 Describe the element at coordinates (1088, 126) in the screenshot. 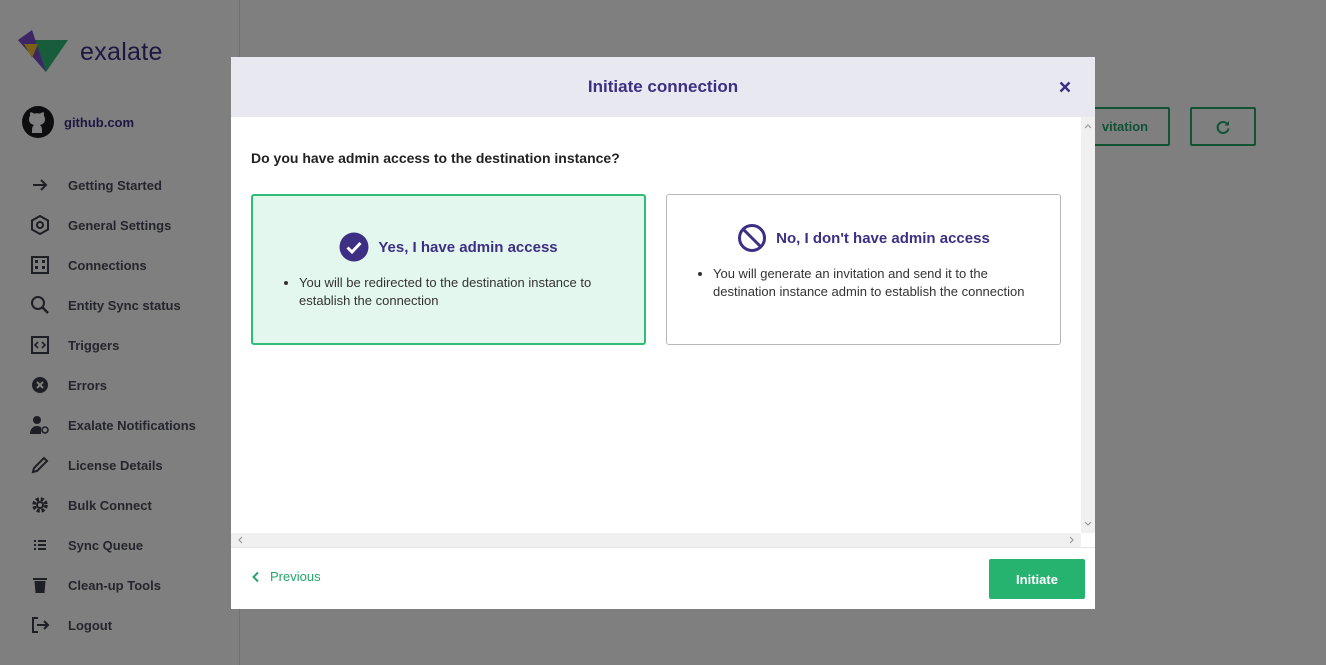

I see `scroll-up-icon` at that location.